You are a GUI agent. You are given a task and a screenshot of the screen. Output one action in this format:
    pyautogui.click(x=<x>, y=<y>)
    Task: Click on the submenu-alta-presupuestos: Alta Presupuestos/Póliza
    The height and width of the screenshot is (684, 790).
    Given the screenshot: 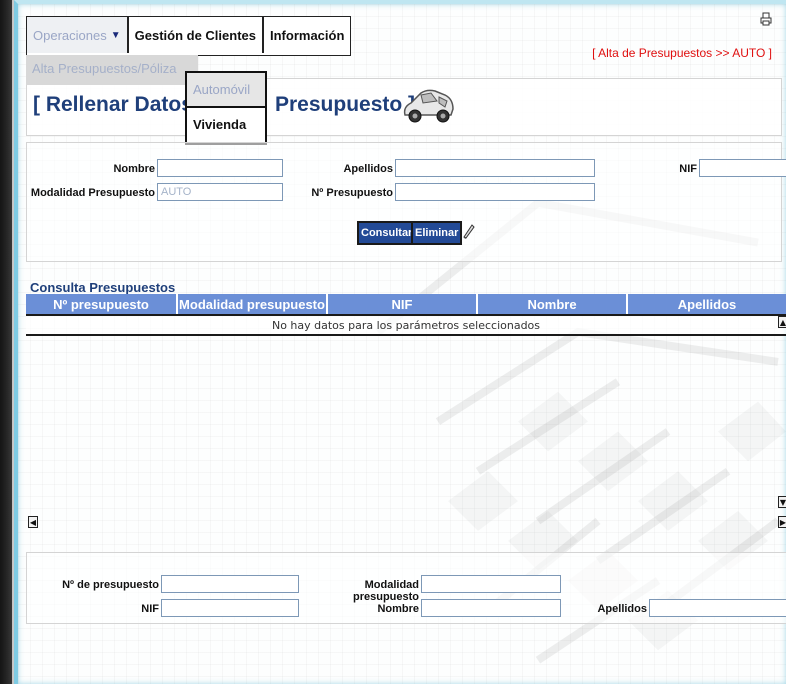 What is the action you would take?
    pyautogui.click(x=112, y=70)
    